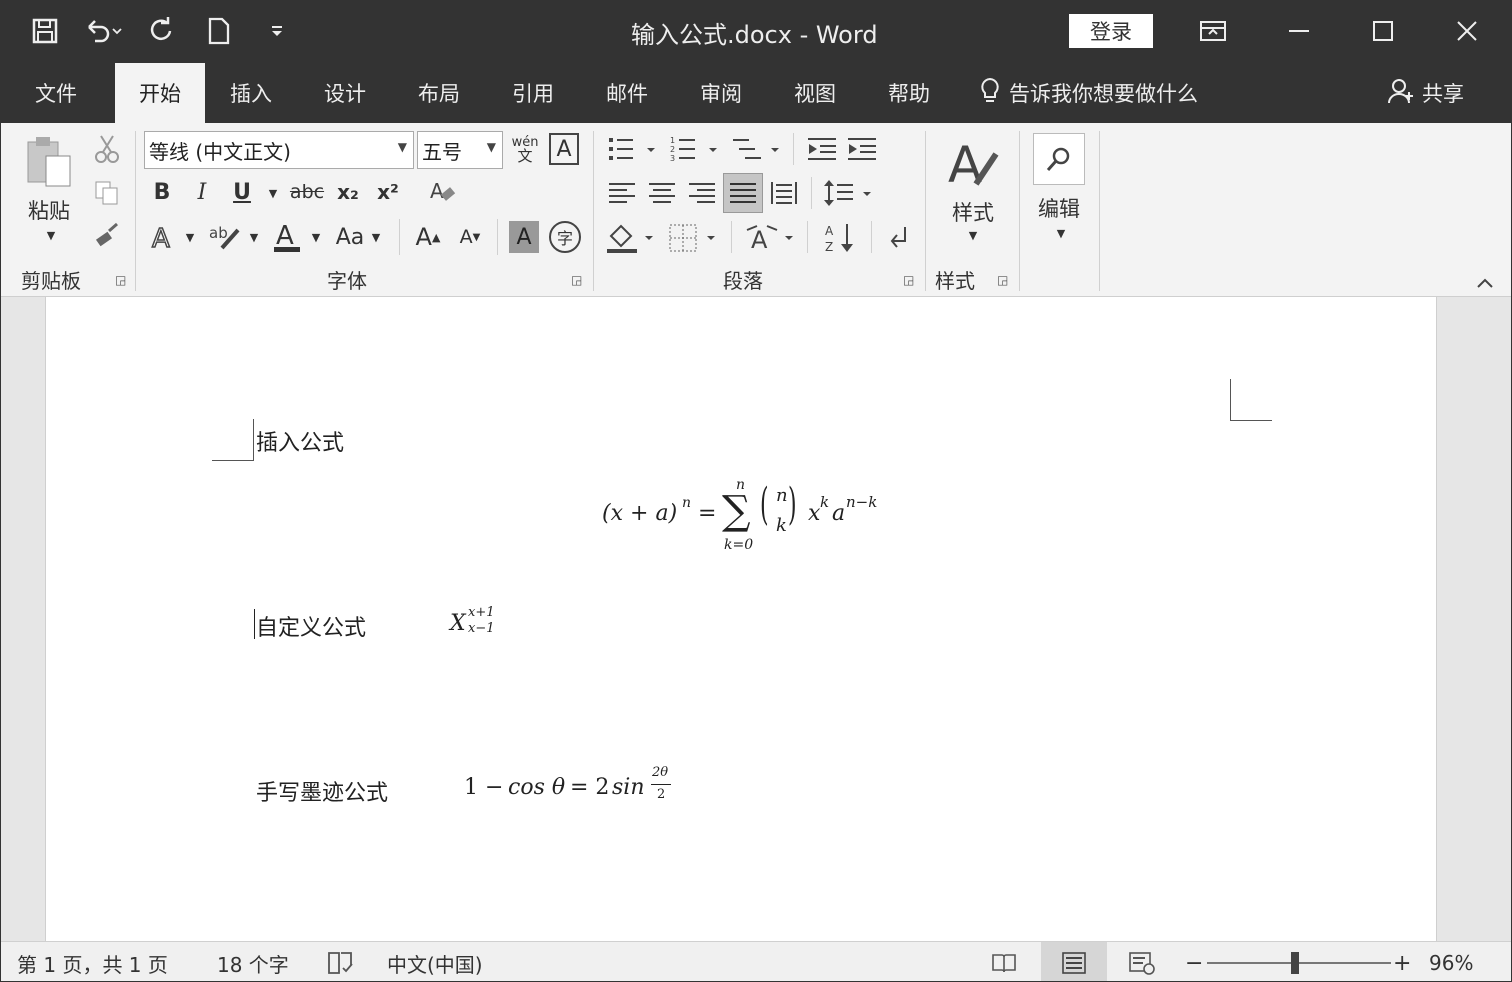 The width and height of the screenshot is (1512, 982). What do you see at coordinates (973, 163) in the screenshot?
I see `styles-gallery-icon: A` at bounding box center [973, 163].